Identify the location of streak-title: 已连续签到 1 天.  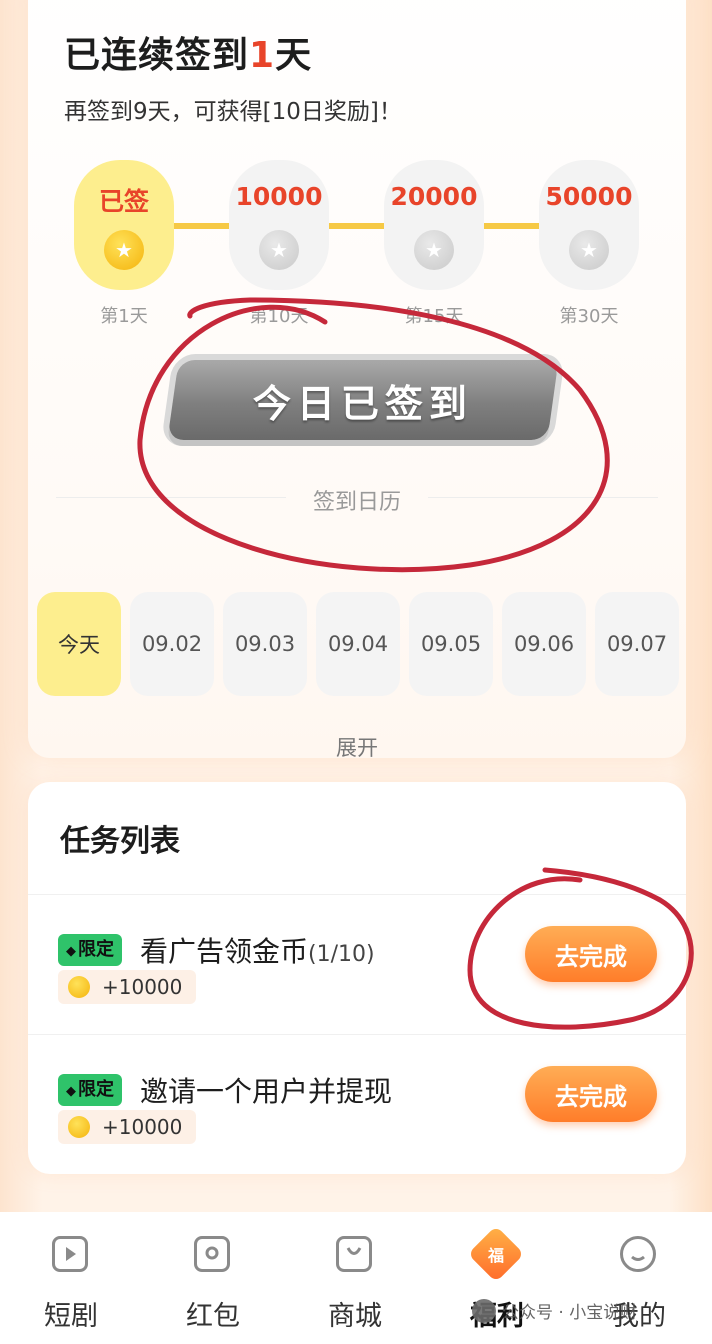
(188, 52).